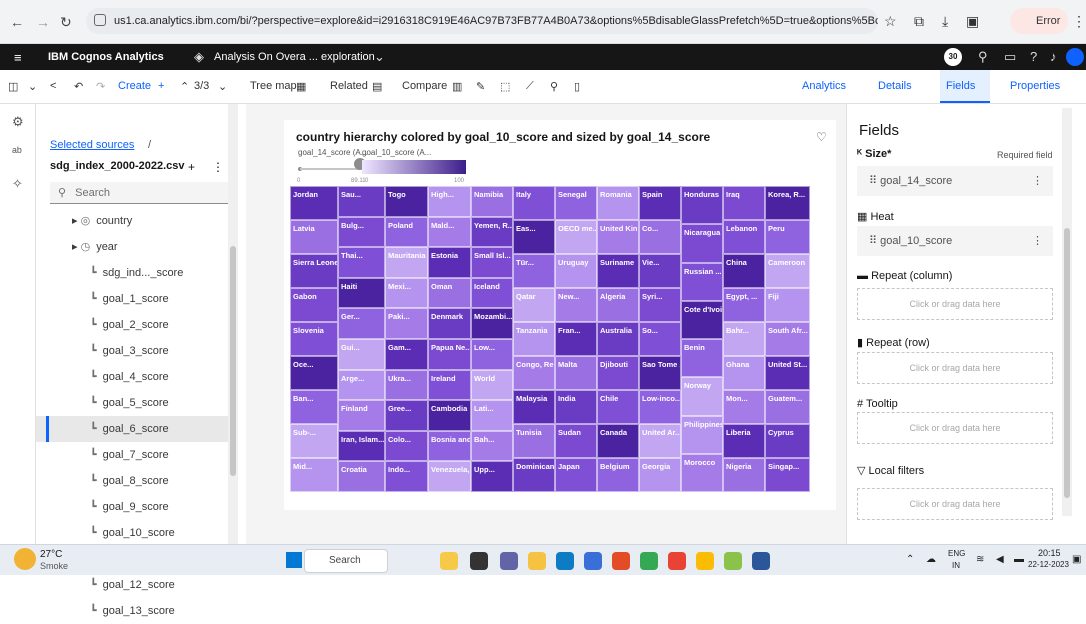 This screenshot has width=1086, height=624. Describe the element at coordinates (53, 86) in the screenshot. I see `share-icon: <` at that location.